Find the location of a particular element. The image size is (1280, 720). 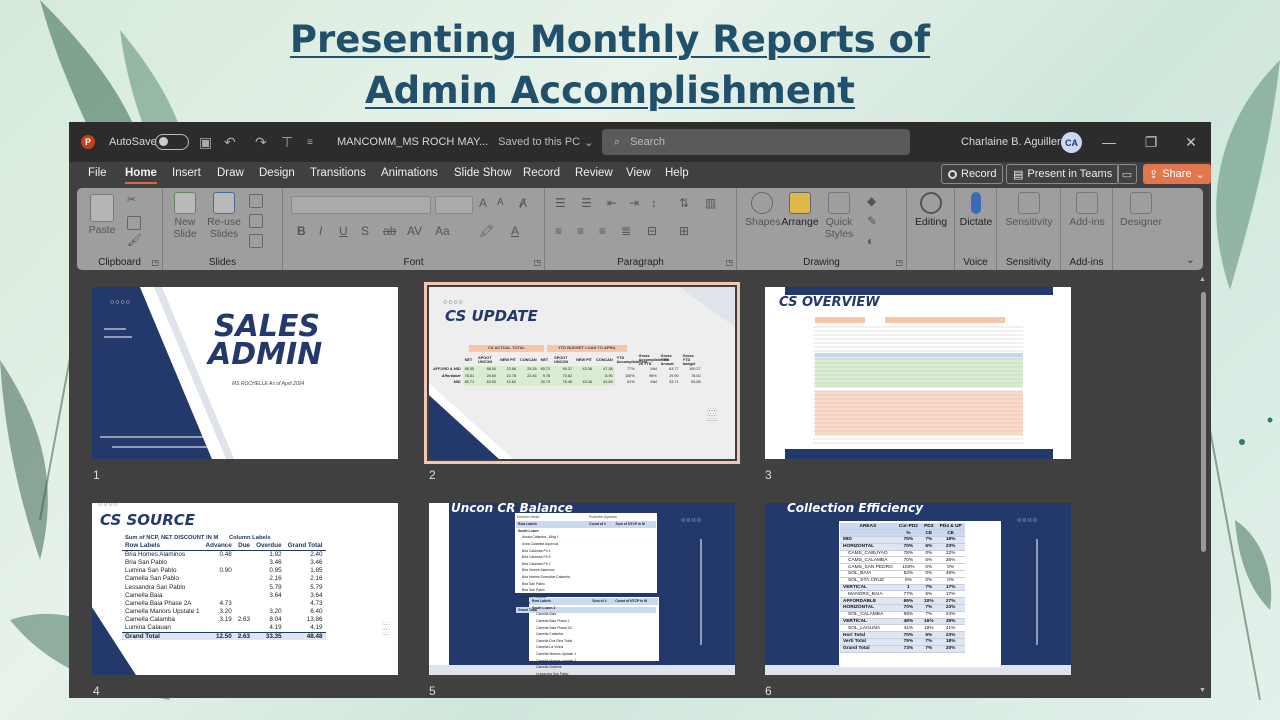

table-row: Bria Calamba Ph 2 is located at coordinates (586, 564).